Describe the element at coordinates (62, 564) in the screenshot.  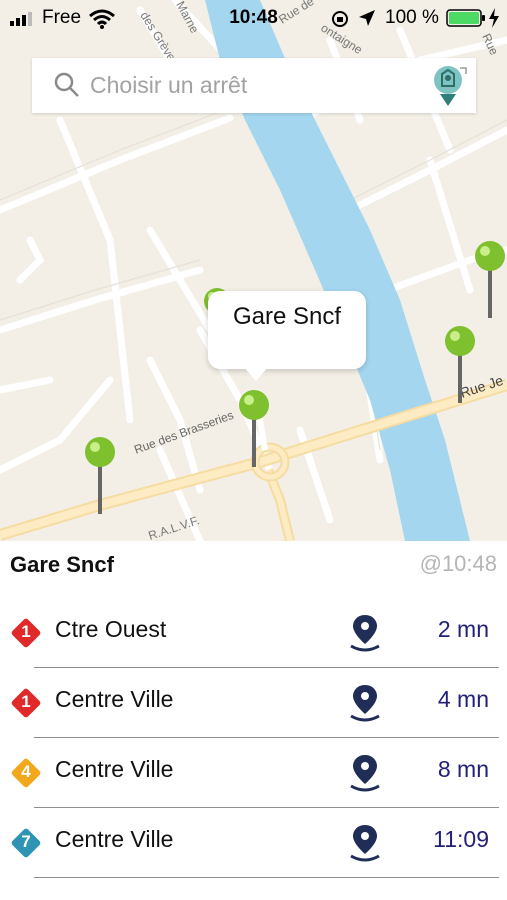
I see `stop-title: Gare Sncf` at that location.